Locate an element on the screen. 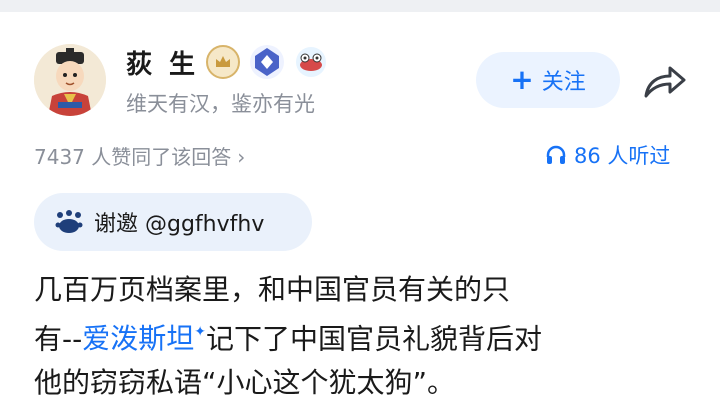  author-bio: 维天有汉，鉴亦有光 is located at coordinates (220, 104).